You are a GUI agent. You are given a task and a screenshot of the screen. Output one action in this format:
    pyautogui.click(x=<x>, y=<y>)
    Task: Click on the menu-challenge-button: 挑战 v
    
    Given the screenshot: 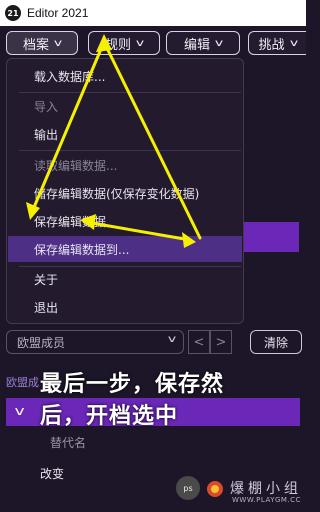 What is the action you would take?
    pyautogui.click(x=277, y=43)
    